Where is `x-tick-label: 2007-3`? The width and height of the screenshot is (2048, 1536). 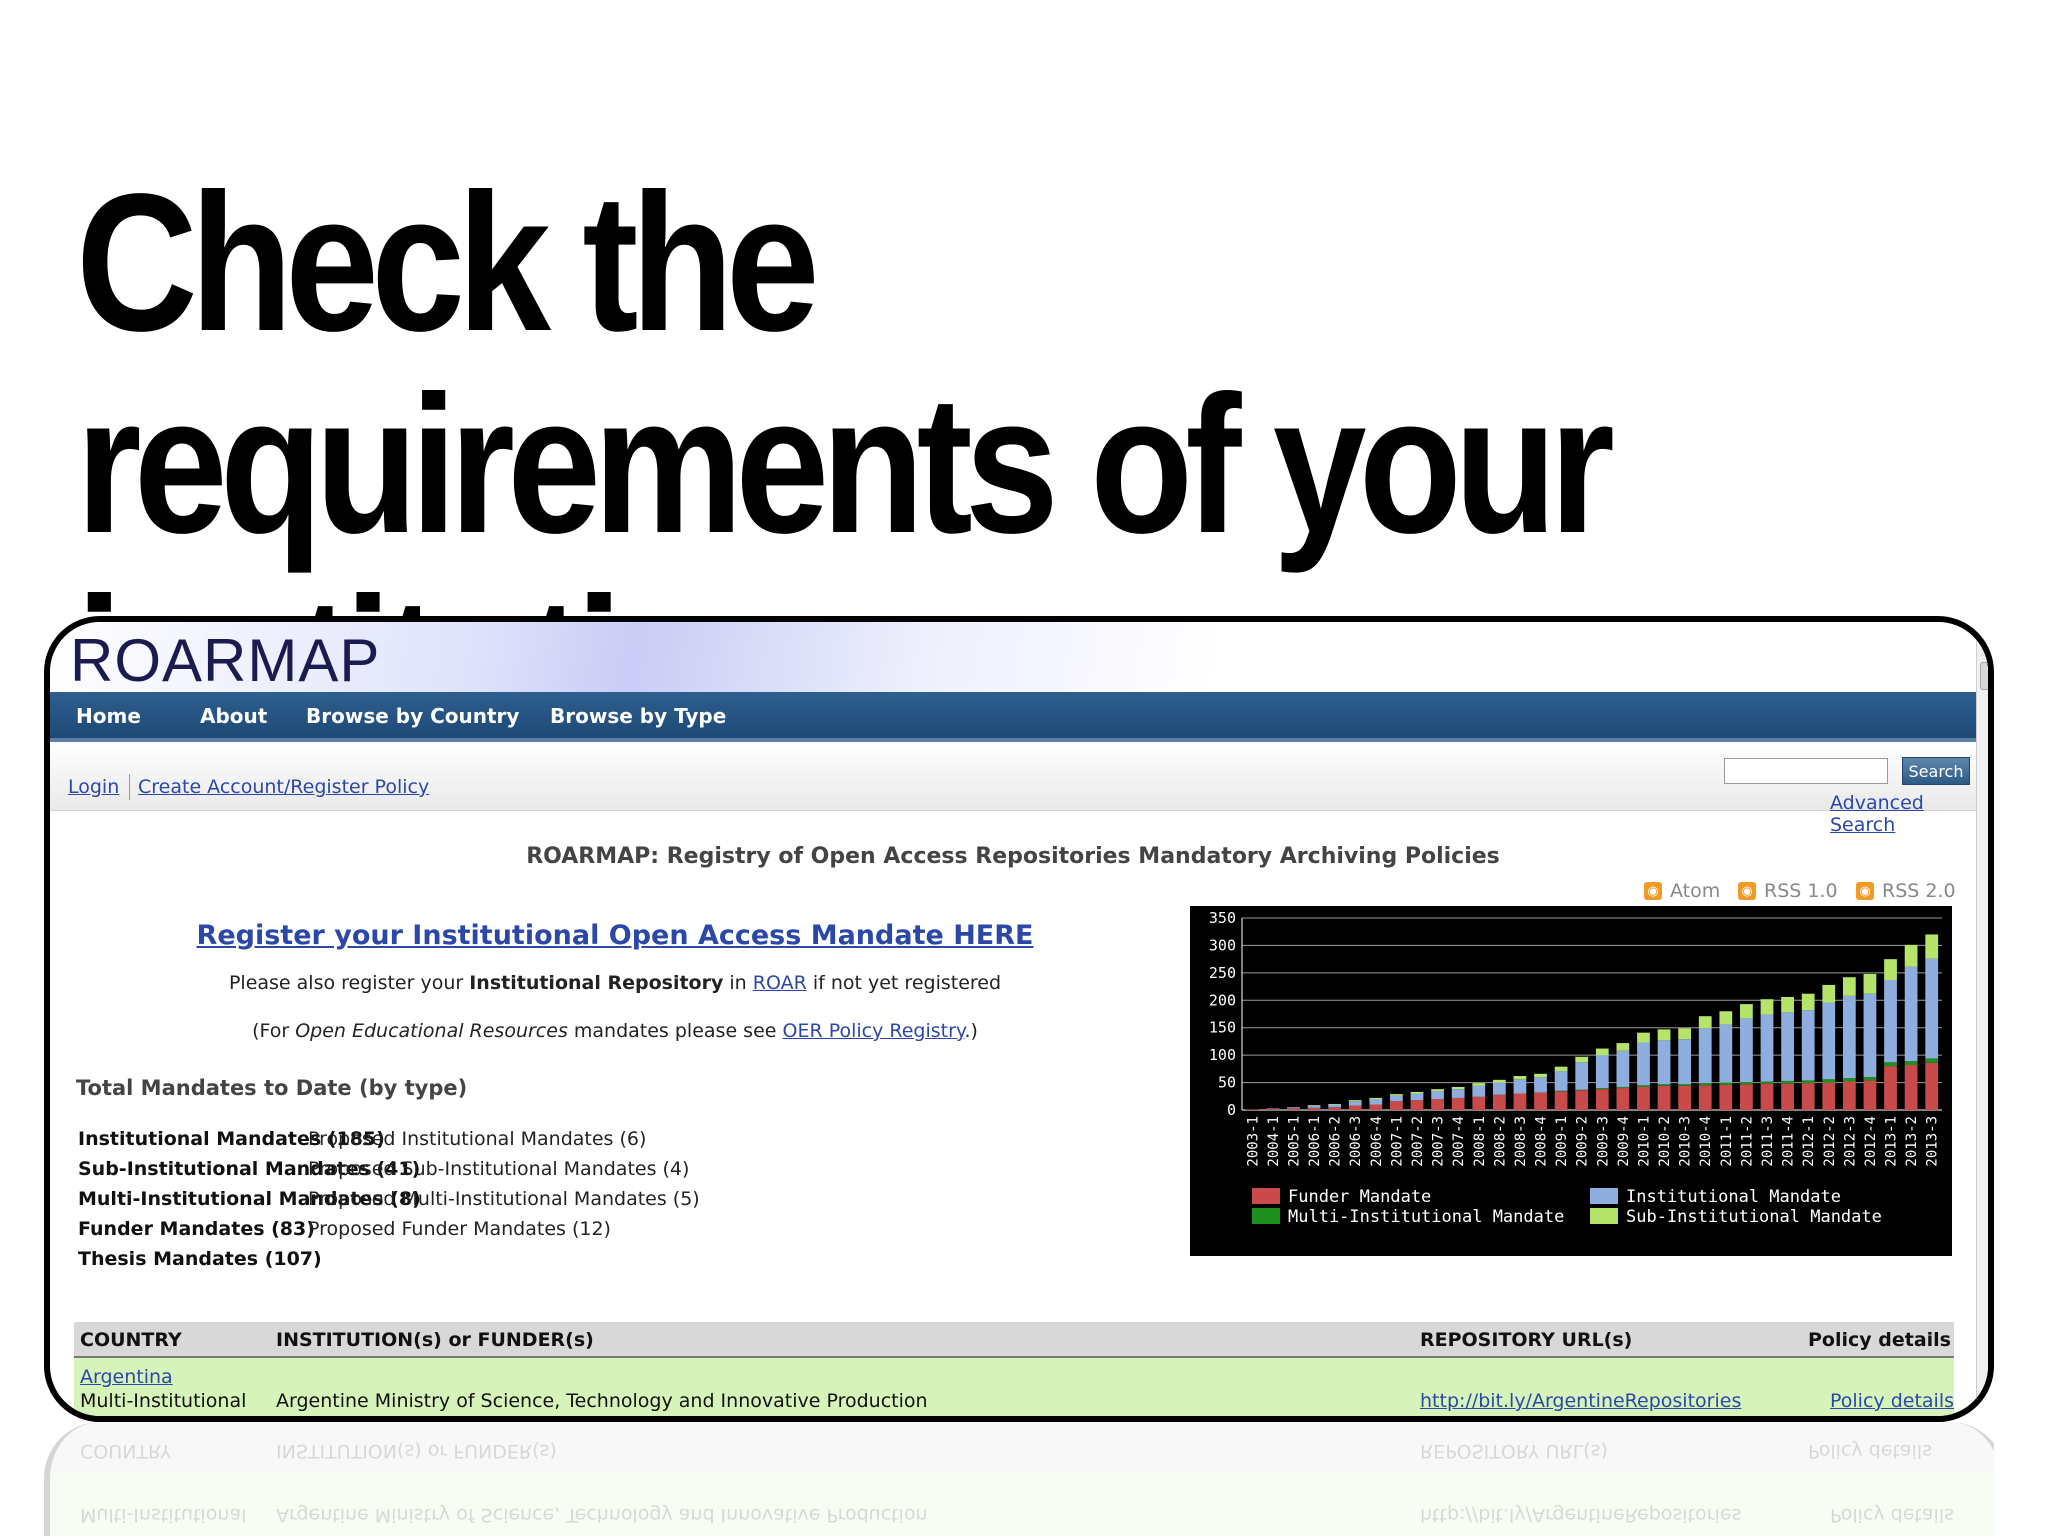 x-tick-label: 2007-3 is located at coordinates (1439, 1141).